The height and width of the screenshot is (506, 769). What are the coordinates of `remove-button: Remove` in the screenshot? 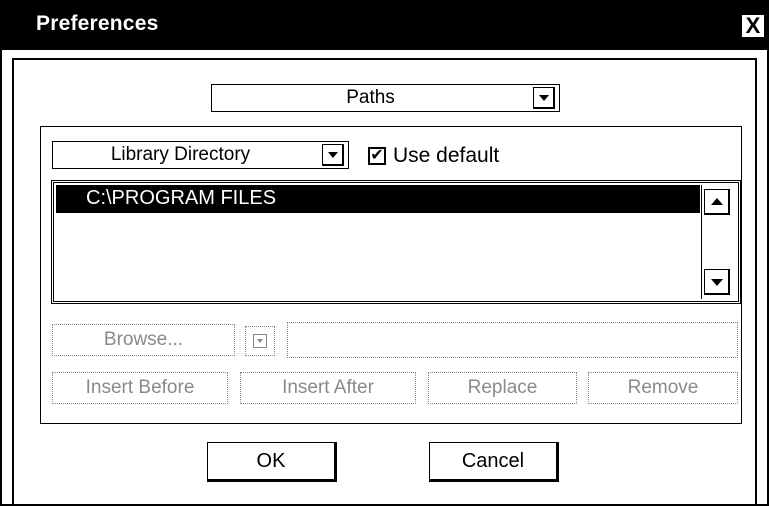 It's located at (663, 388).